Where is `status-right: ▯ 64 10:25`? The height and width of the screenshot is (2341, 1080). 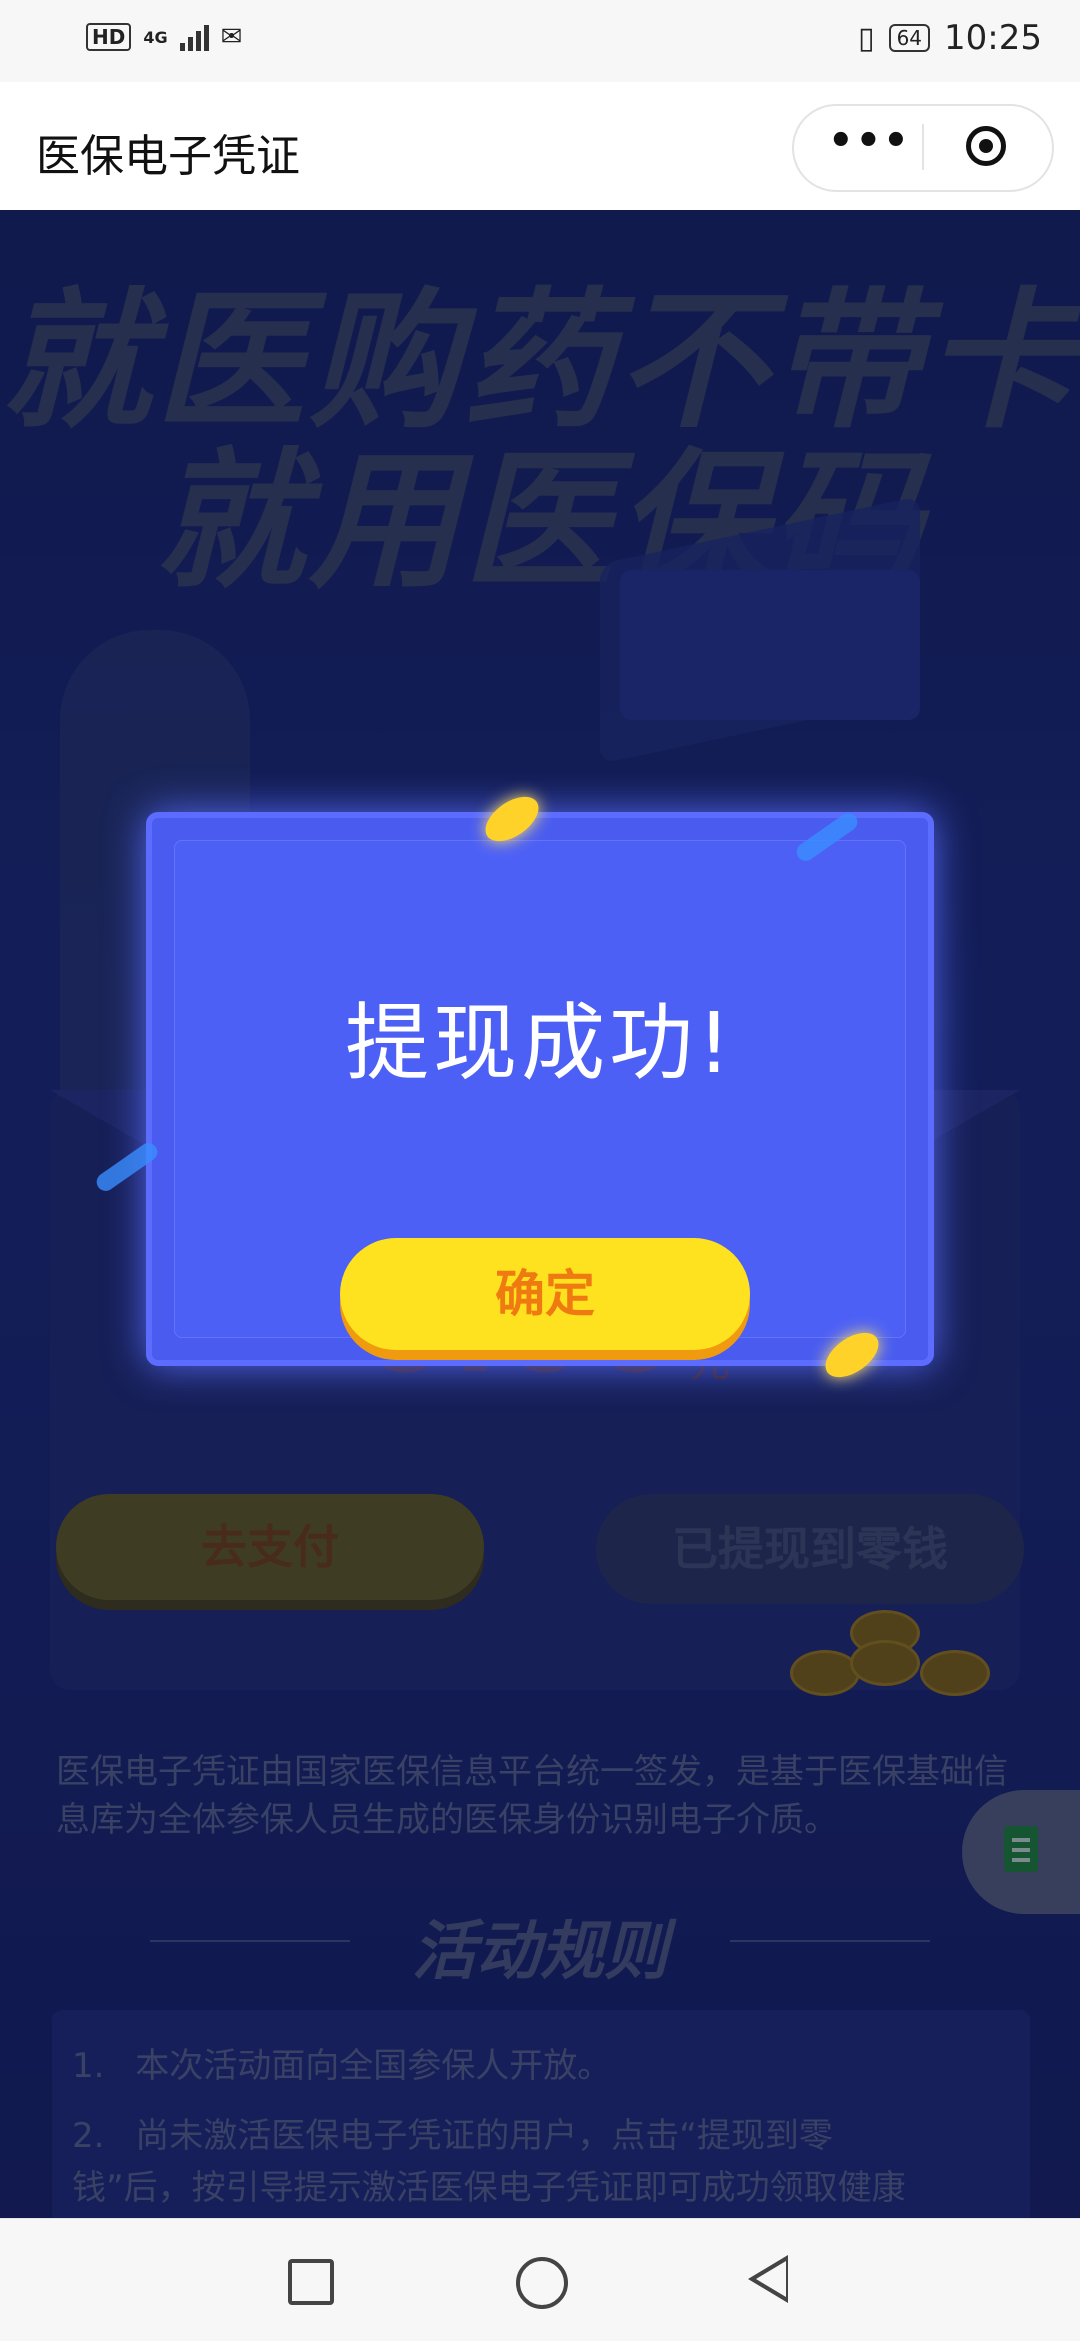 status-right: ▯ 64 10:25 is located at coordinates (950, 38).